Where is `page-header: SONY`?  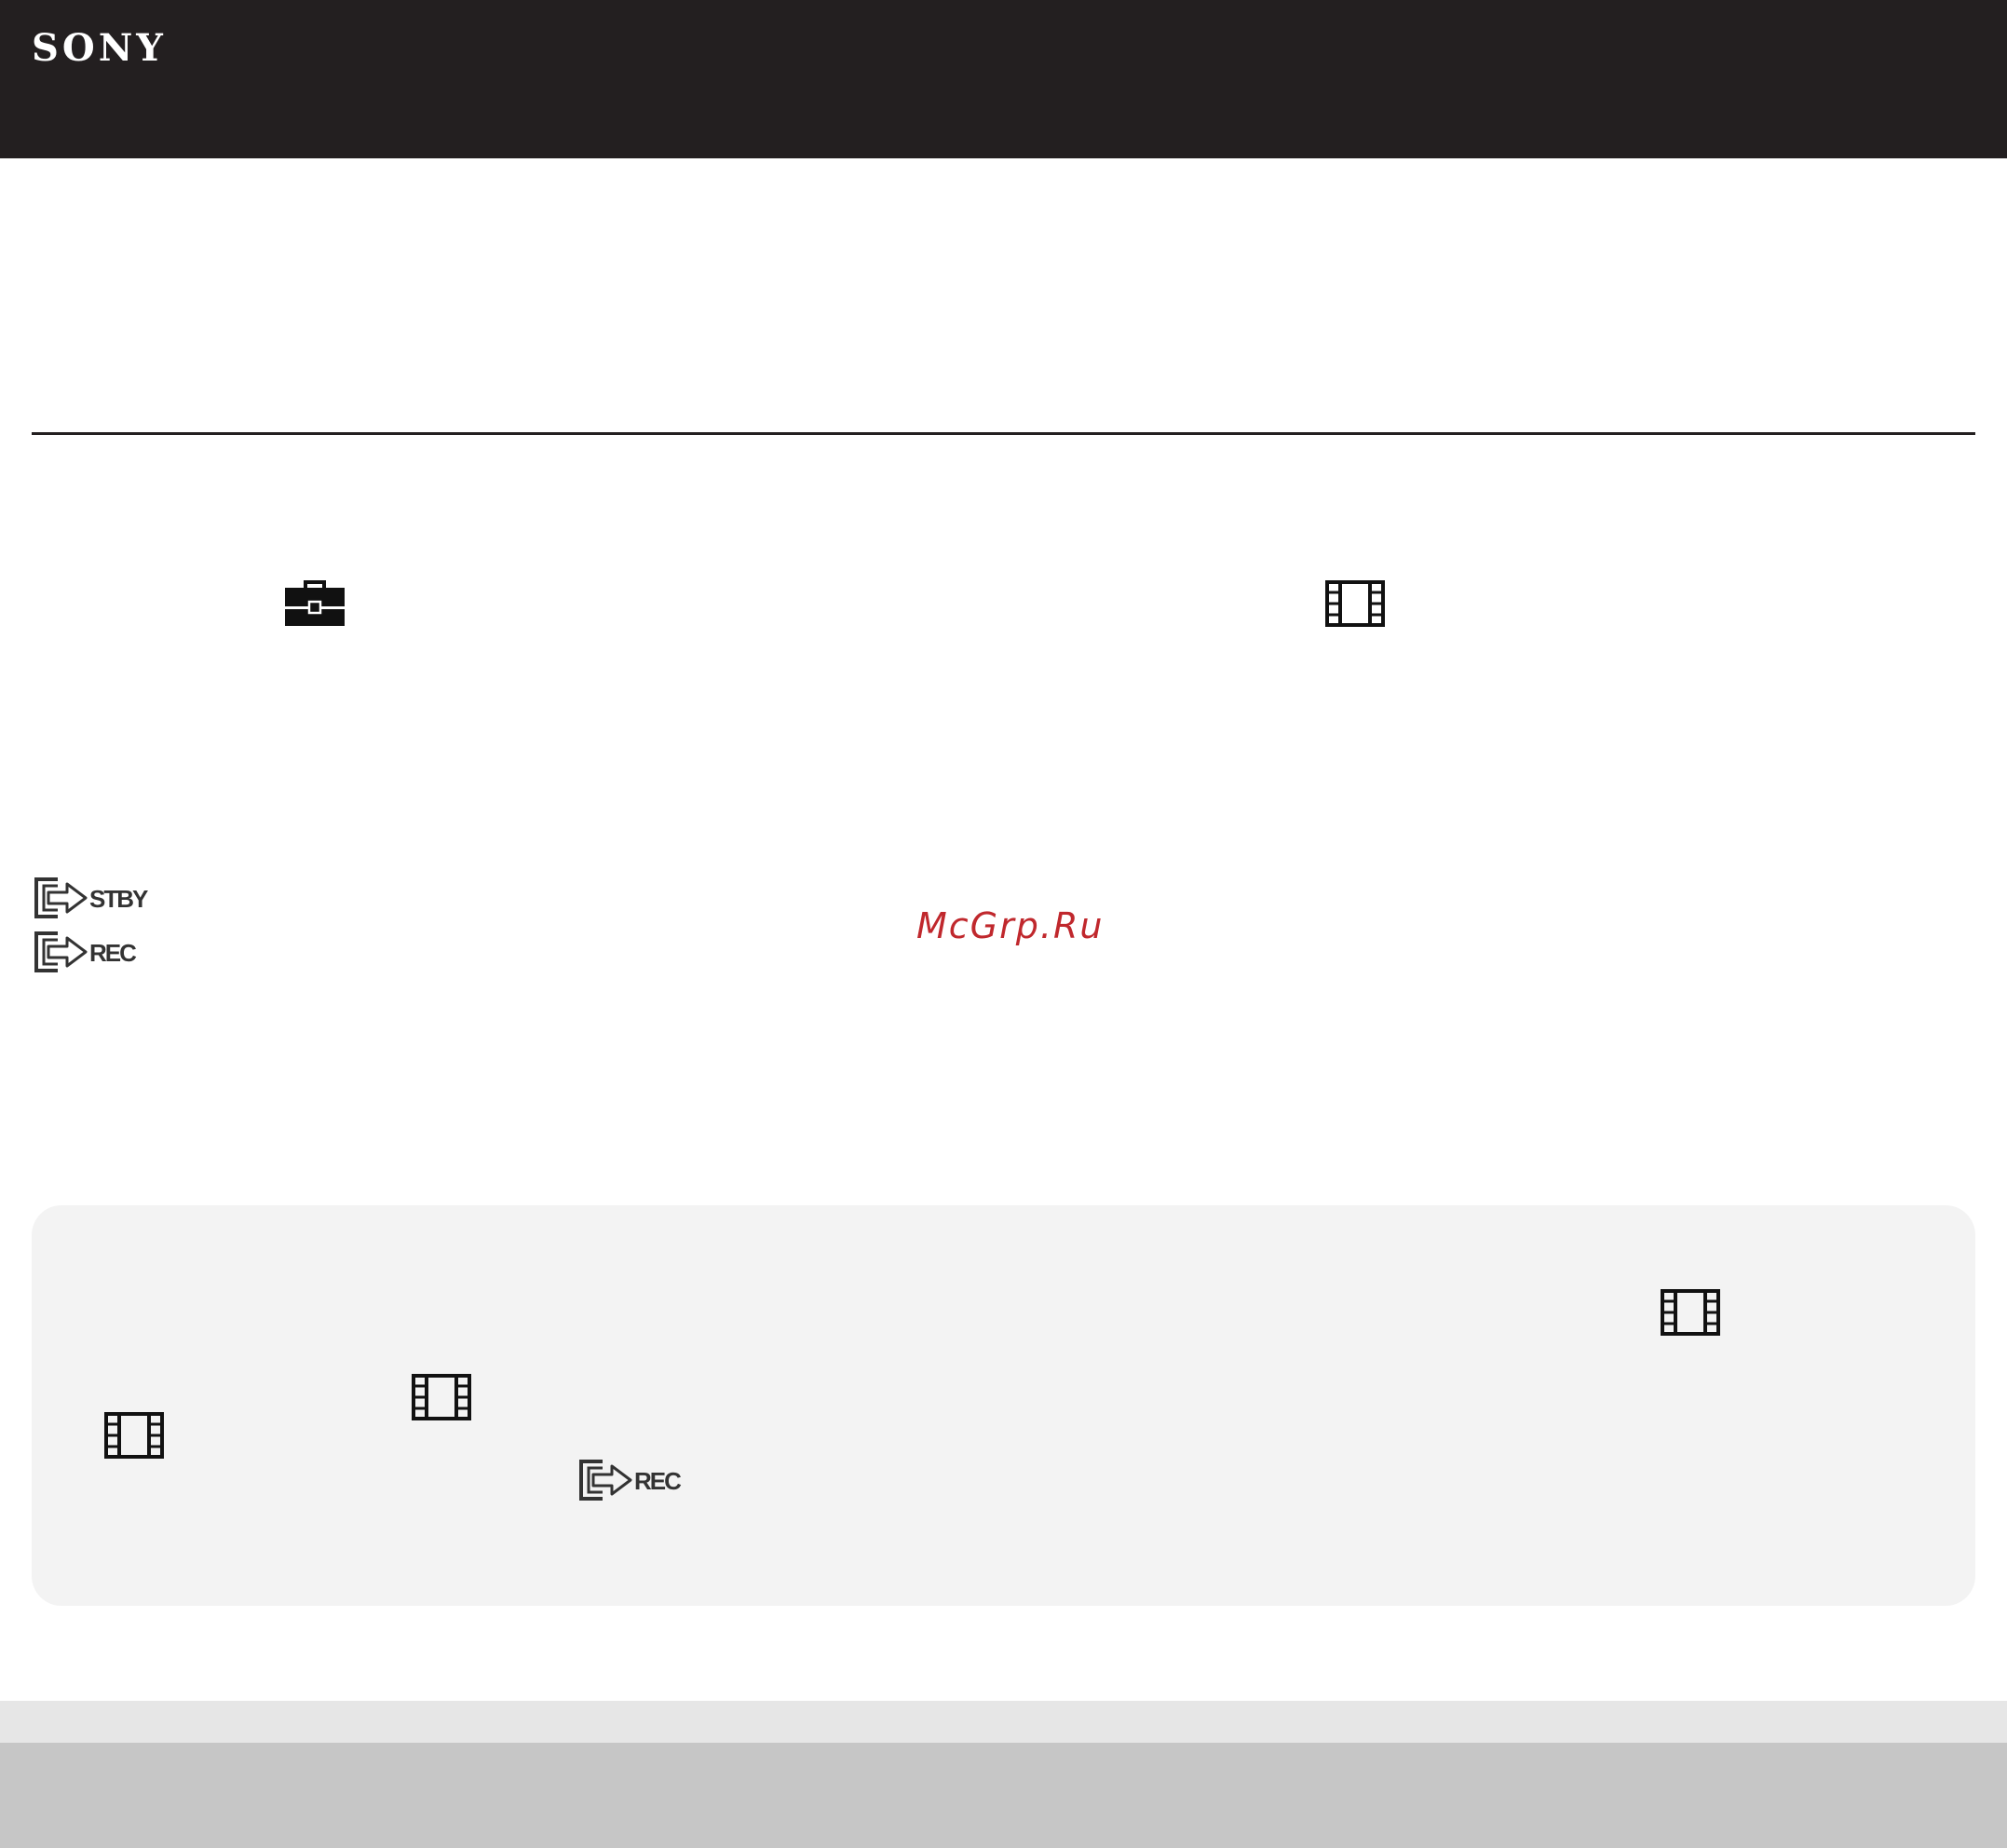 page-header: SONY is located at coordinates (1003, 79).